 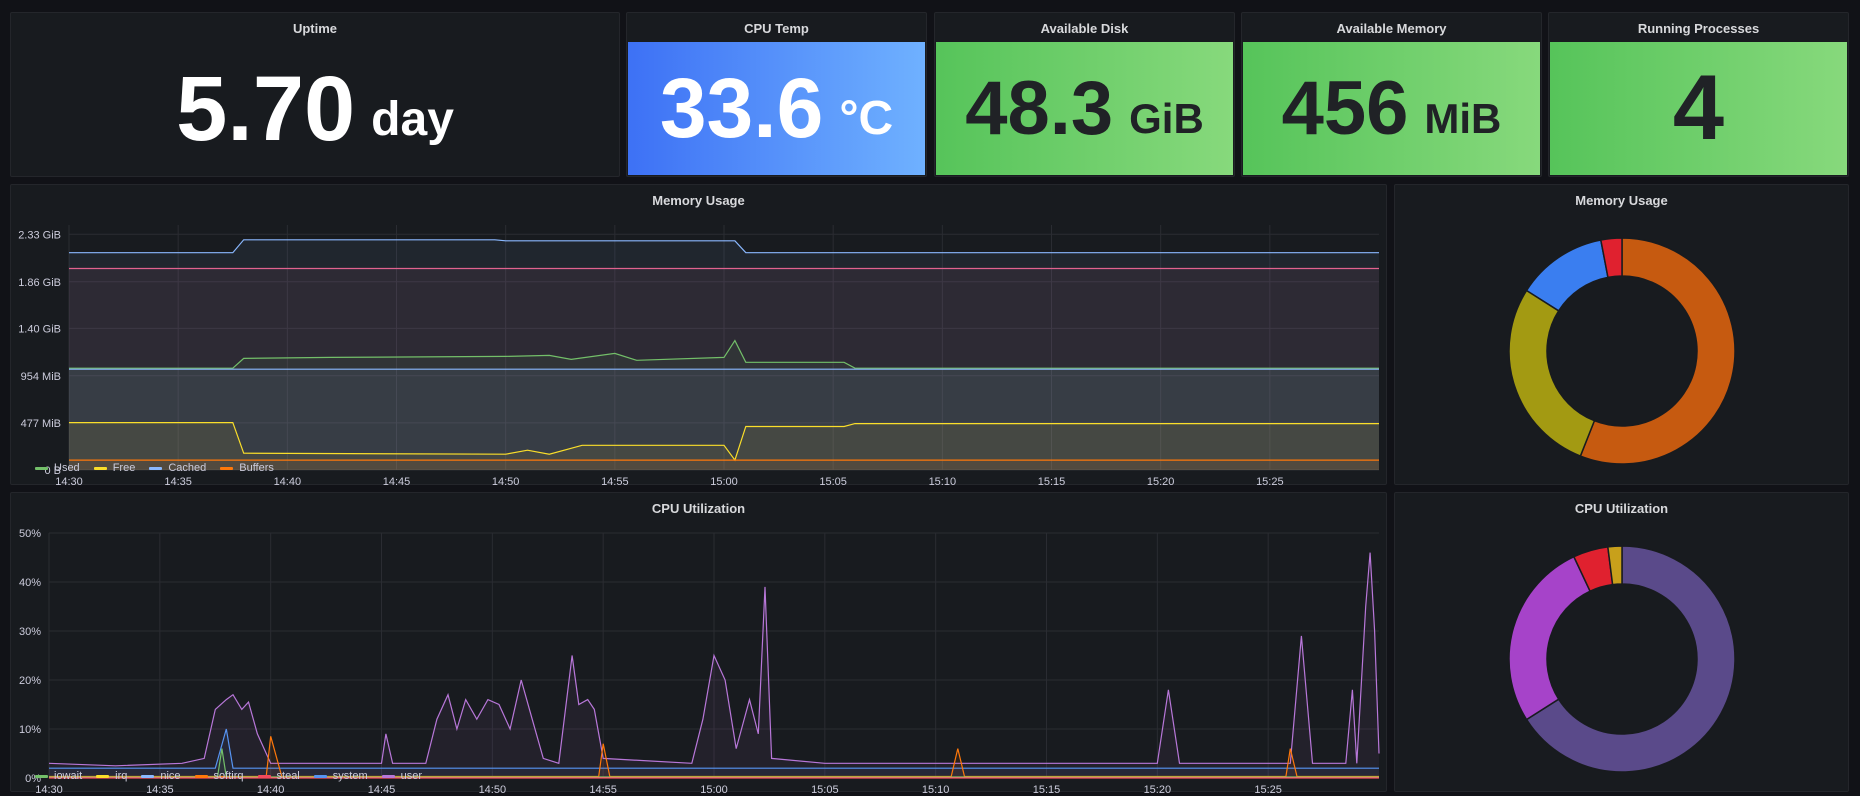 I want to click on legend-label: iowait, so click(x=68, y=776).